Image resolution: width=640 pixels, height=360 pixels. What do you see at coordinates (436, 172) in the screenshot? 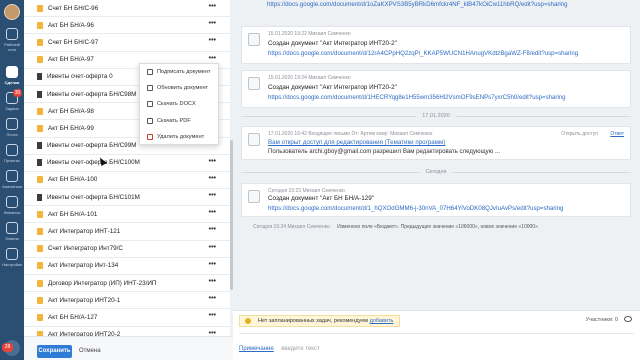
I see `today-divider-label: Сегодня` at bounding box center [436, 172].